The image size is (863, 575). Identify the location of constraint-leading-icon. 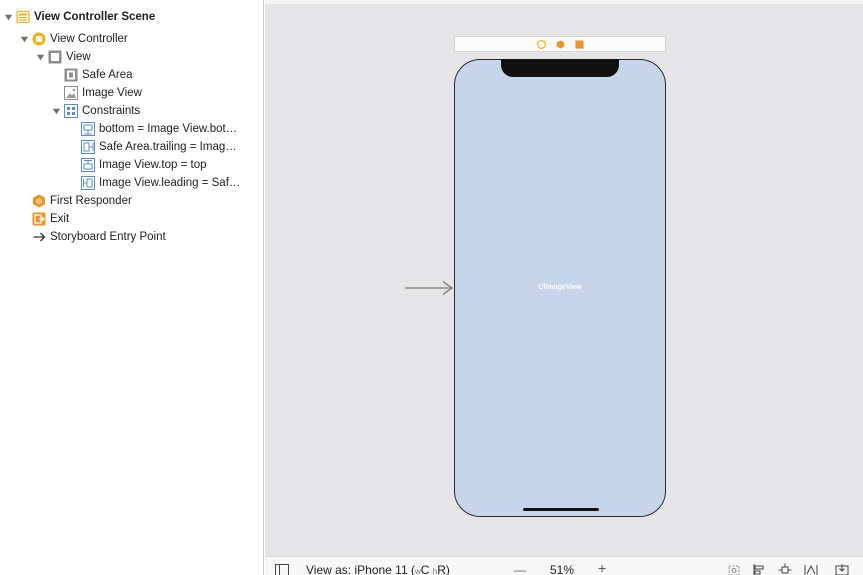
(88, 183).